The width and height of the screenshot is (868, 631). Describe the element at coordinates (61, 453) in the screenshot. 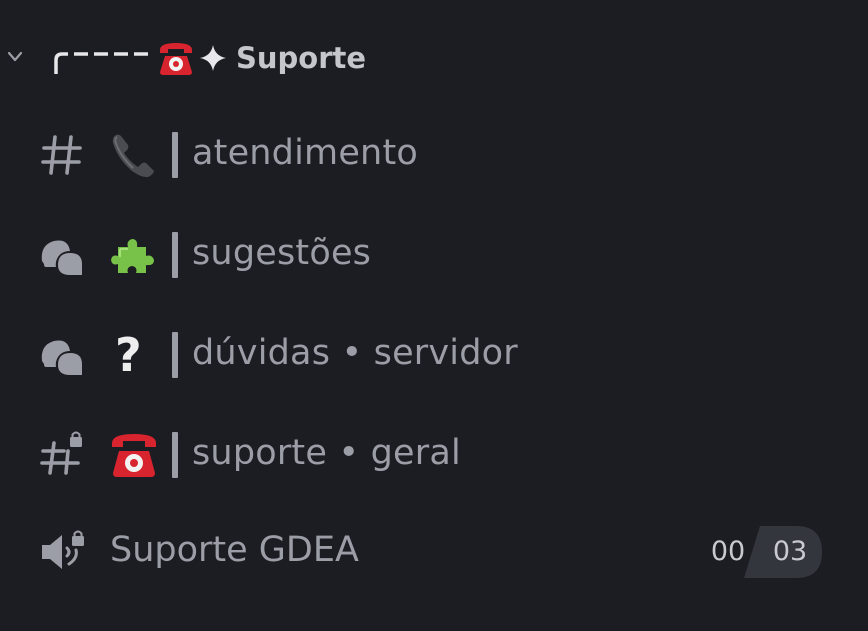

I see `hash-lock-icon` at that location.